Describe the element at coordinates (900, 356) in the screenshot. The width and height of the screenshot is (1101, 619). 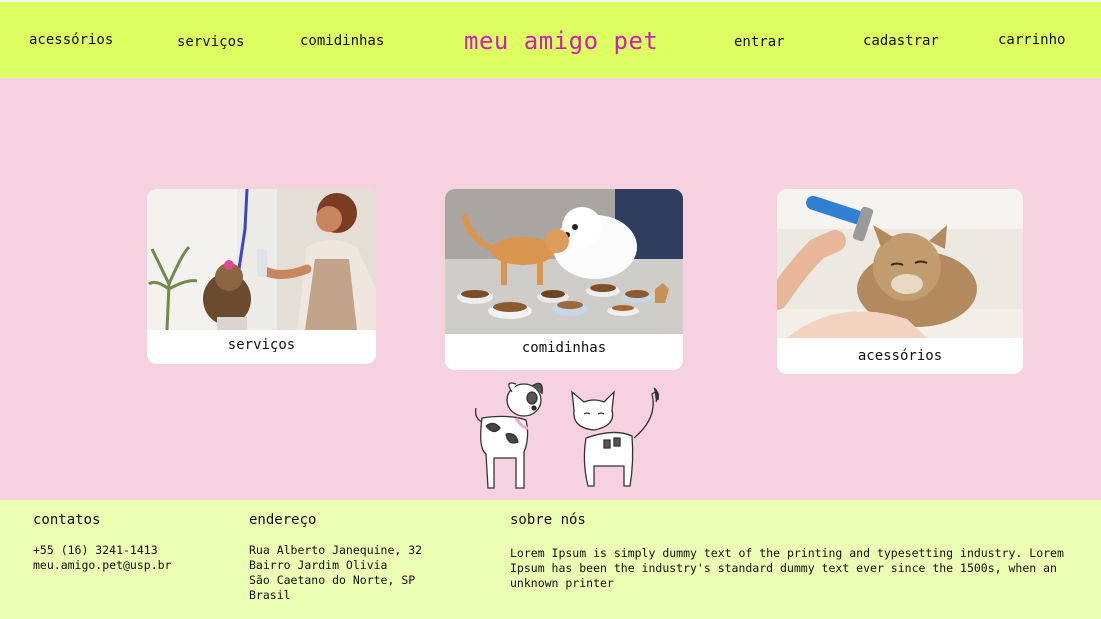
I see `card-acessorios-label: acessórios` at that location.